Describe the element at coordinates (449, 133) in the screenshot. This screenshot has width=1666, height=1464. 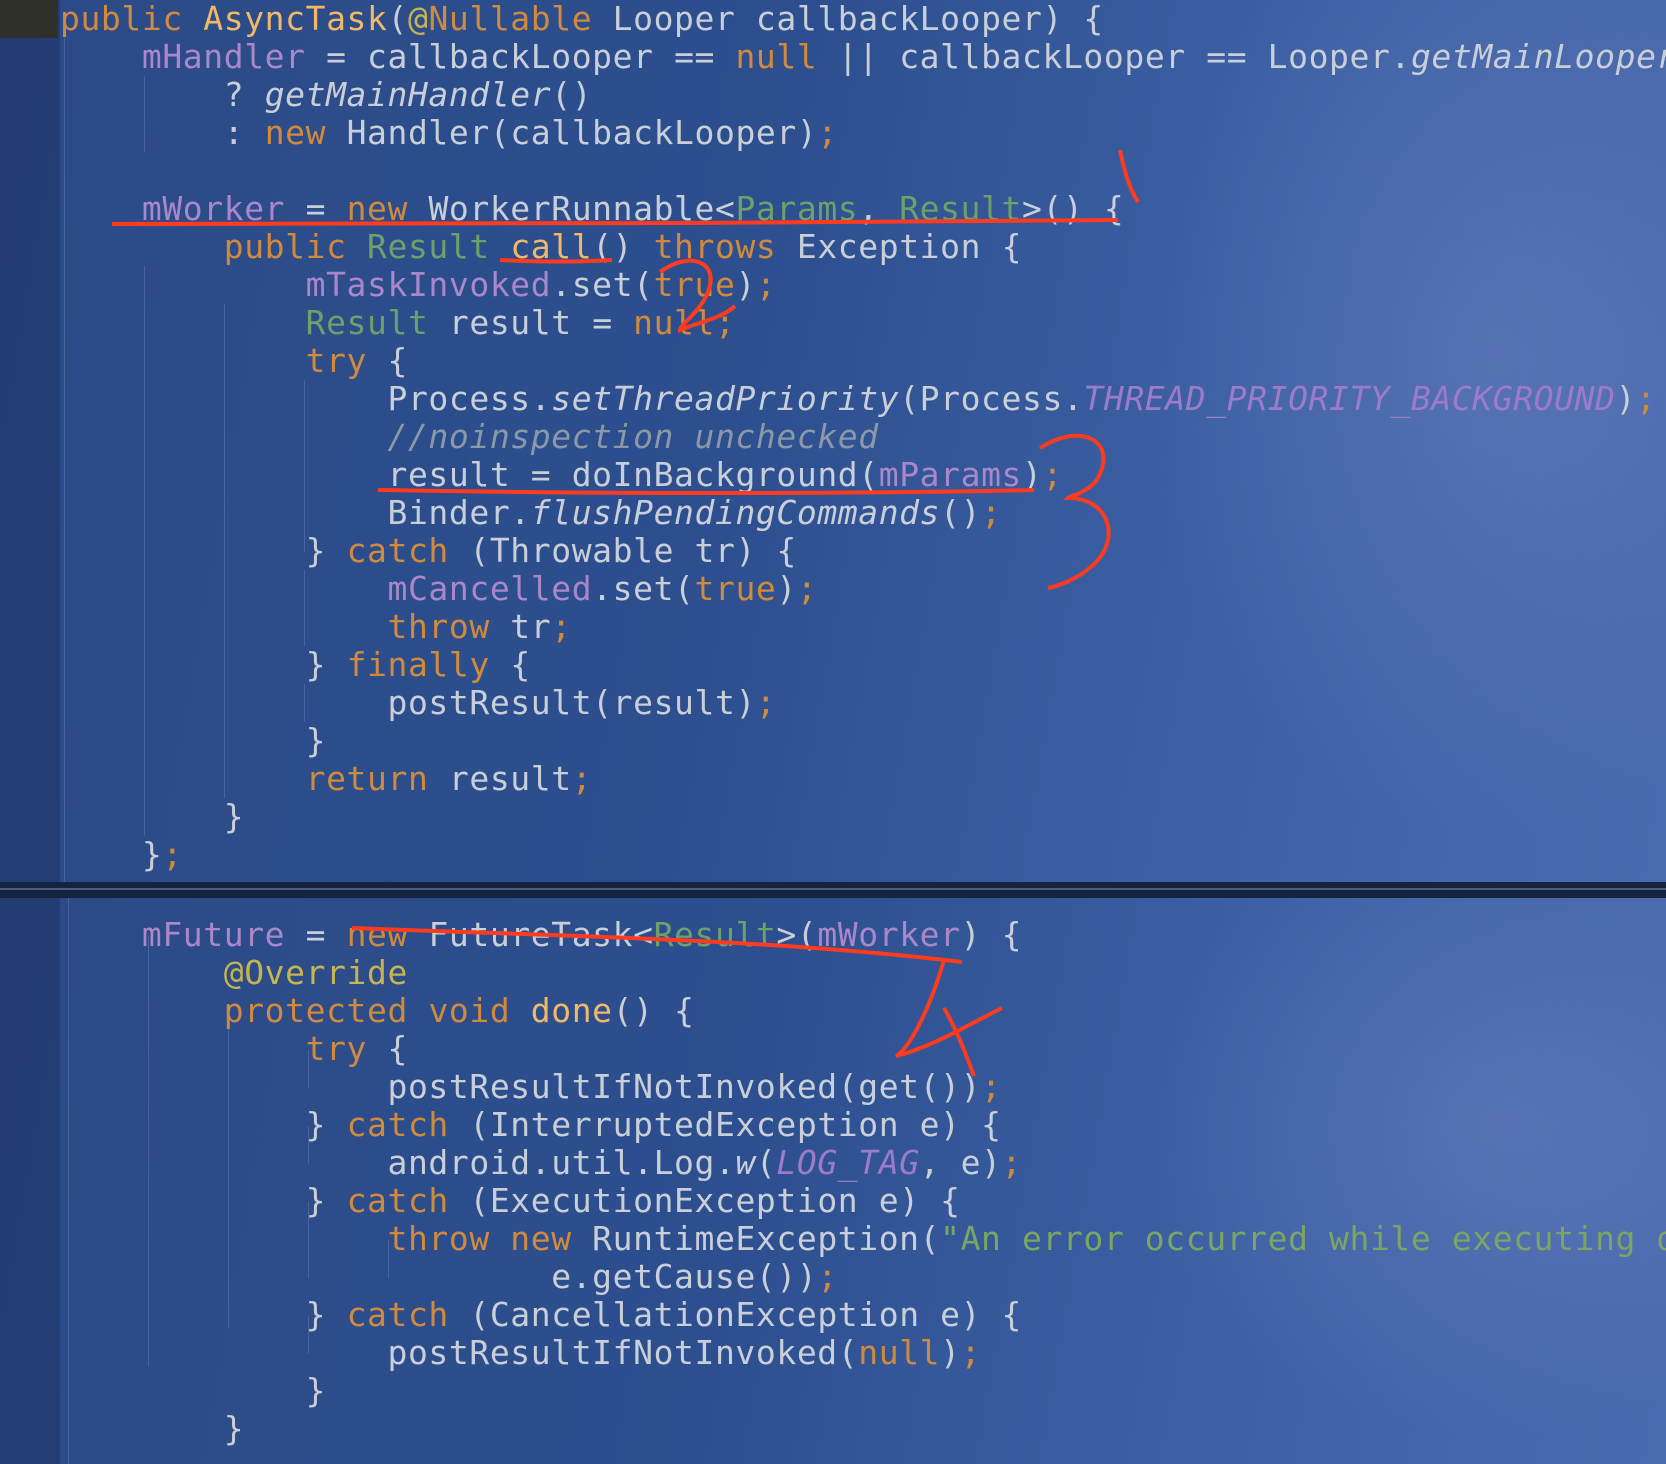
I see `code-line: : new Handler(callbackLooper);` at that location.